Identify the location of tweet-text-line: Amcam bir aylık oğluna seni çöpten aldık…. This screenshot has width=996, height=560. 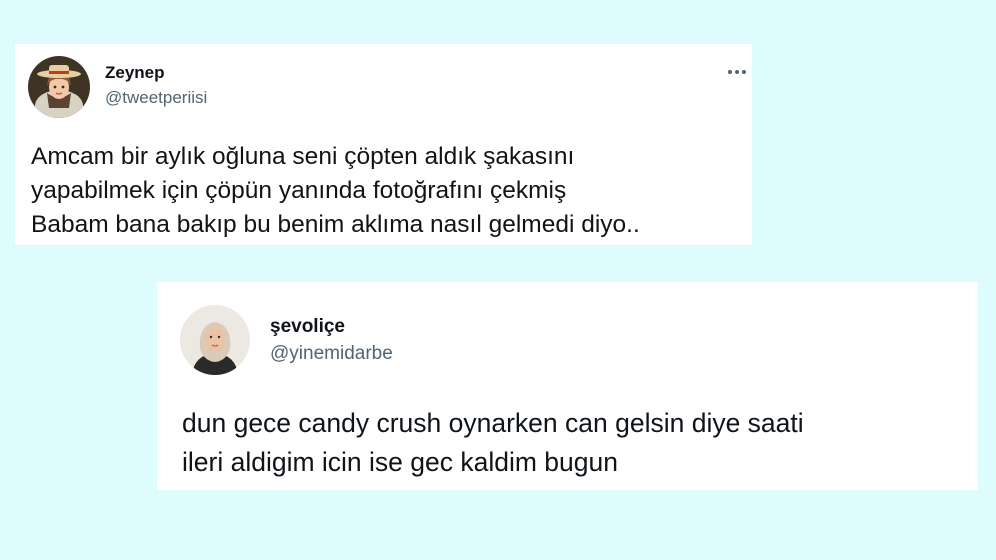
(303, 156).